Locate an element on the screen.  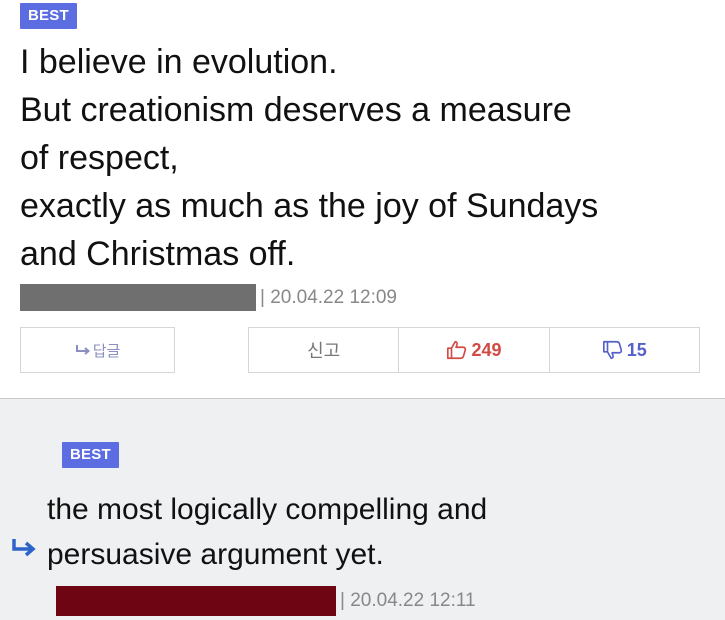
reply-timestamp: | 20.04.22 12:11 is located at coordinates (408, 600).